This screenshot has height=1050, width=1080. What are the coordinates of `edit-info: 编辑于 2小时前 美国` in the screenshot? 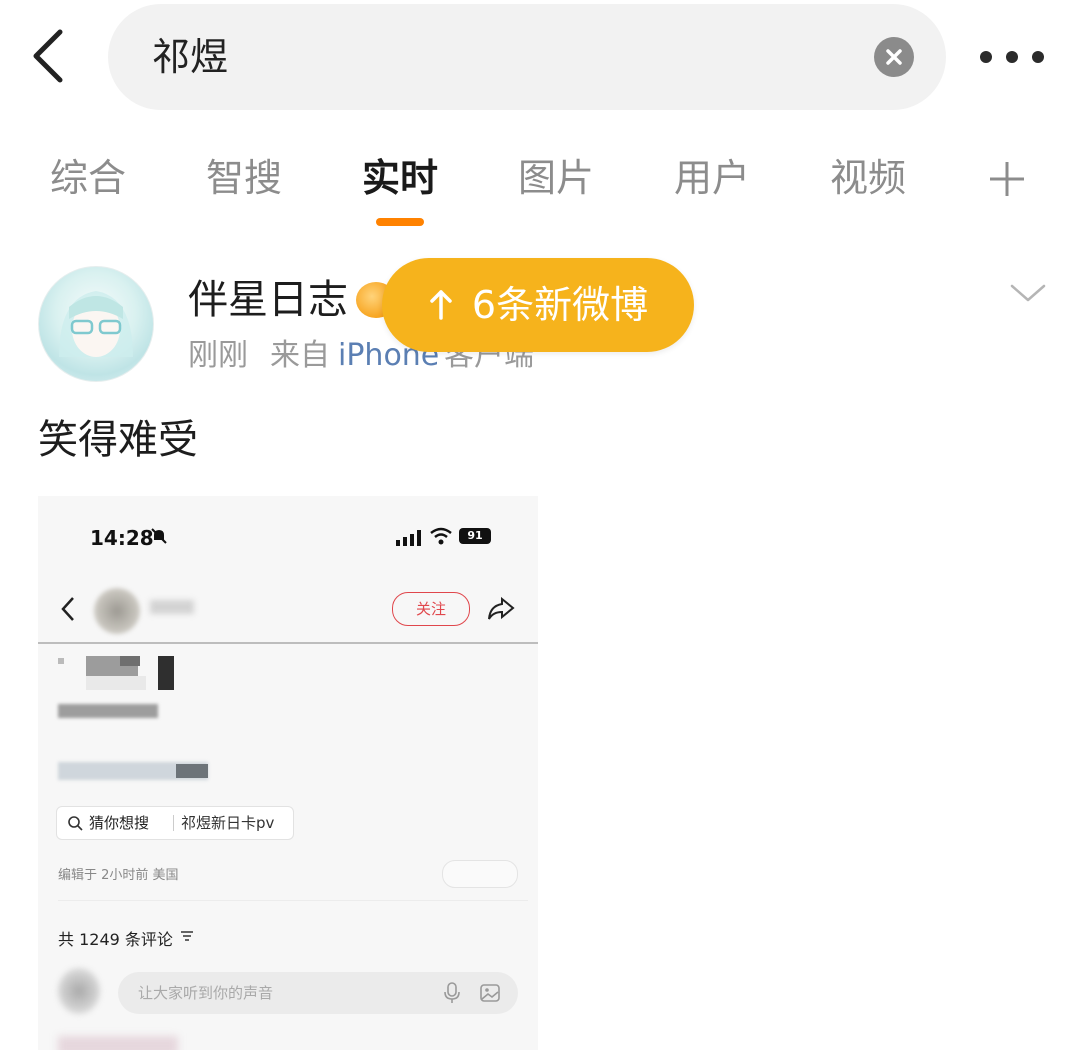 It's located at (118, 875).